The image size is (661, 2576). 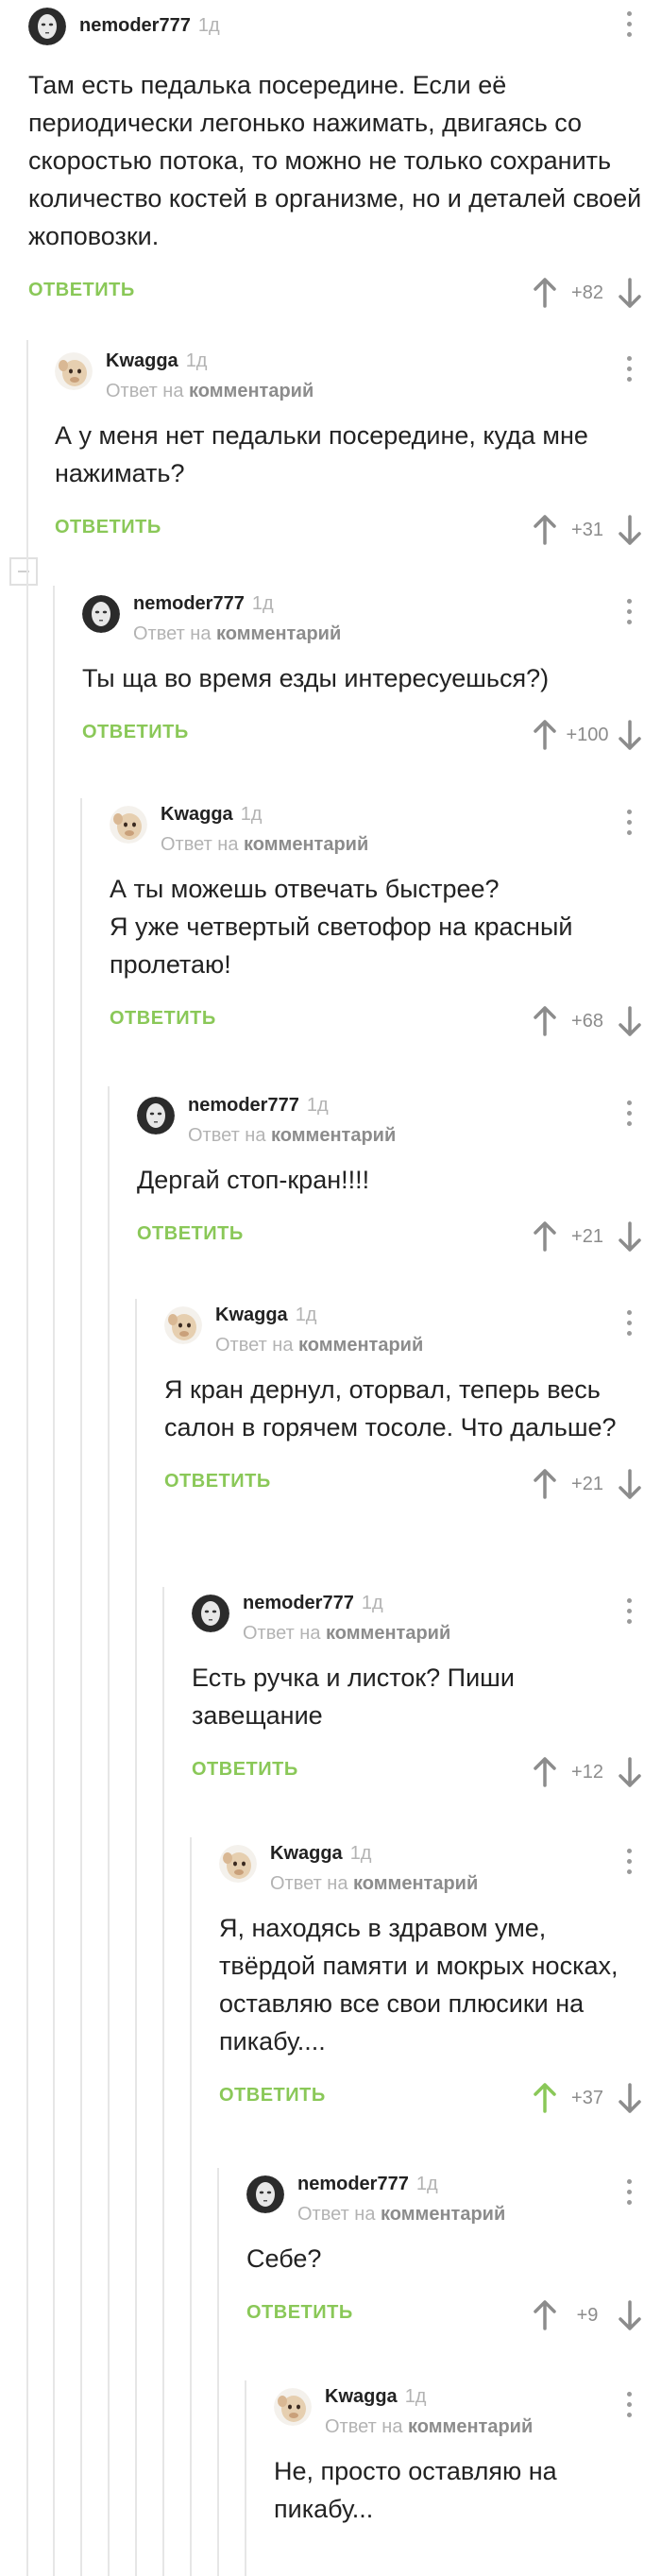 I want to click on collapse-thread-button, so click(x=23, y=572).